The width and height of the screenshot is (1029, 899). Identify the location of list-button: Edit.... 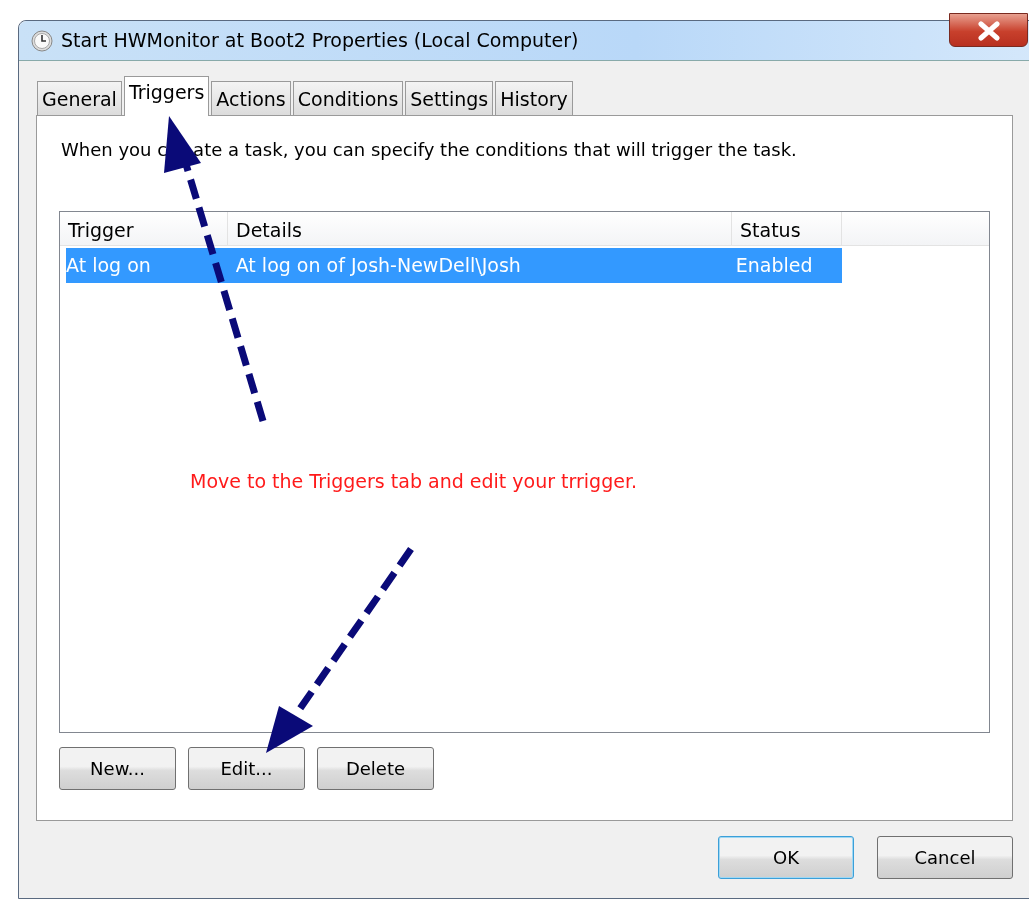
(246, 768).